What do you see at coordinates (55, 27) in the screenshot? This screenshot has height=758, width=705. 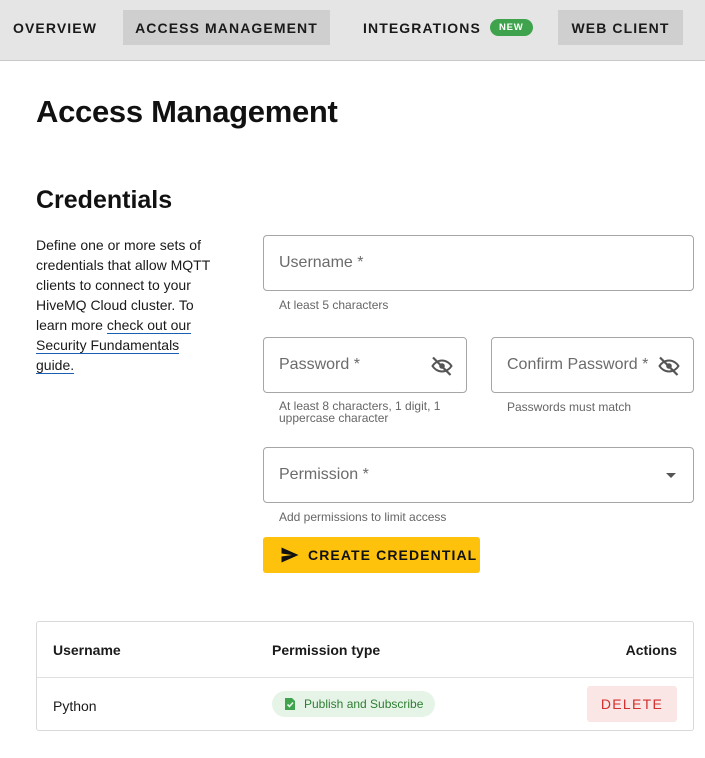 I see `tab-overview-label: OVERVIEW` at bounding box center [55, 27].